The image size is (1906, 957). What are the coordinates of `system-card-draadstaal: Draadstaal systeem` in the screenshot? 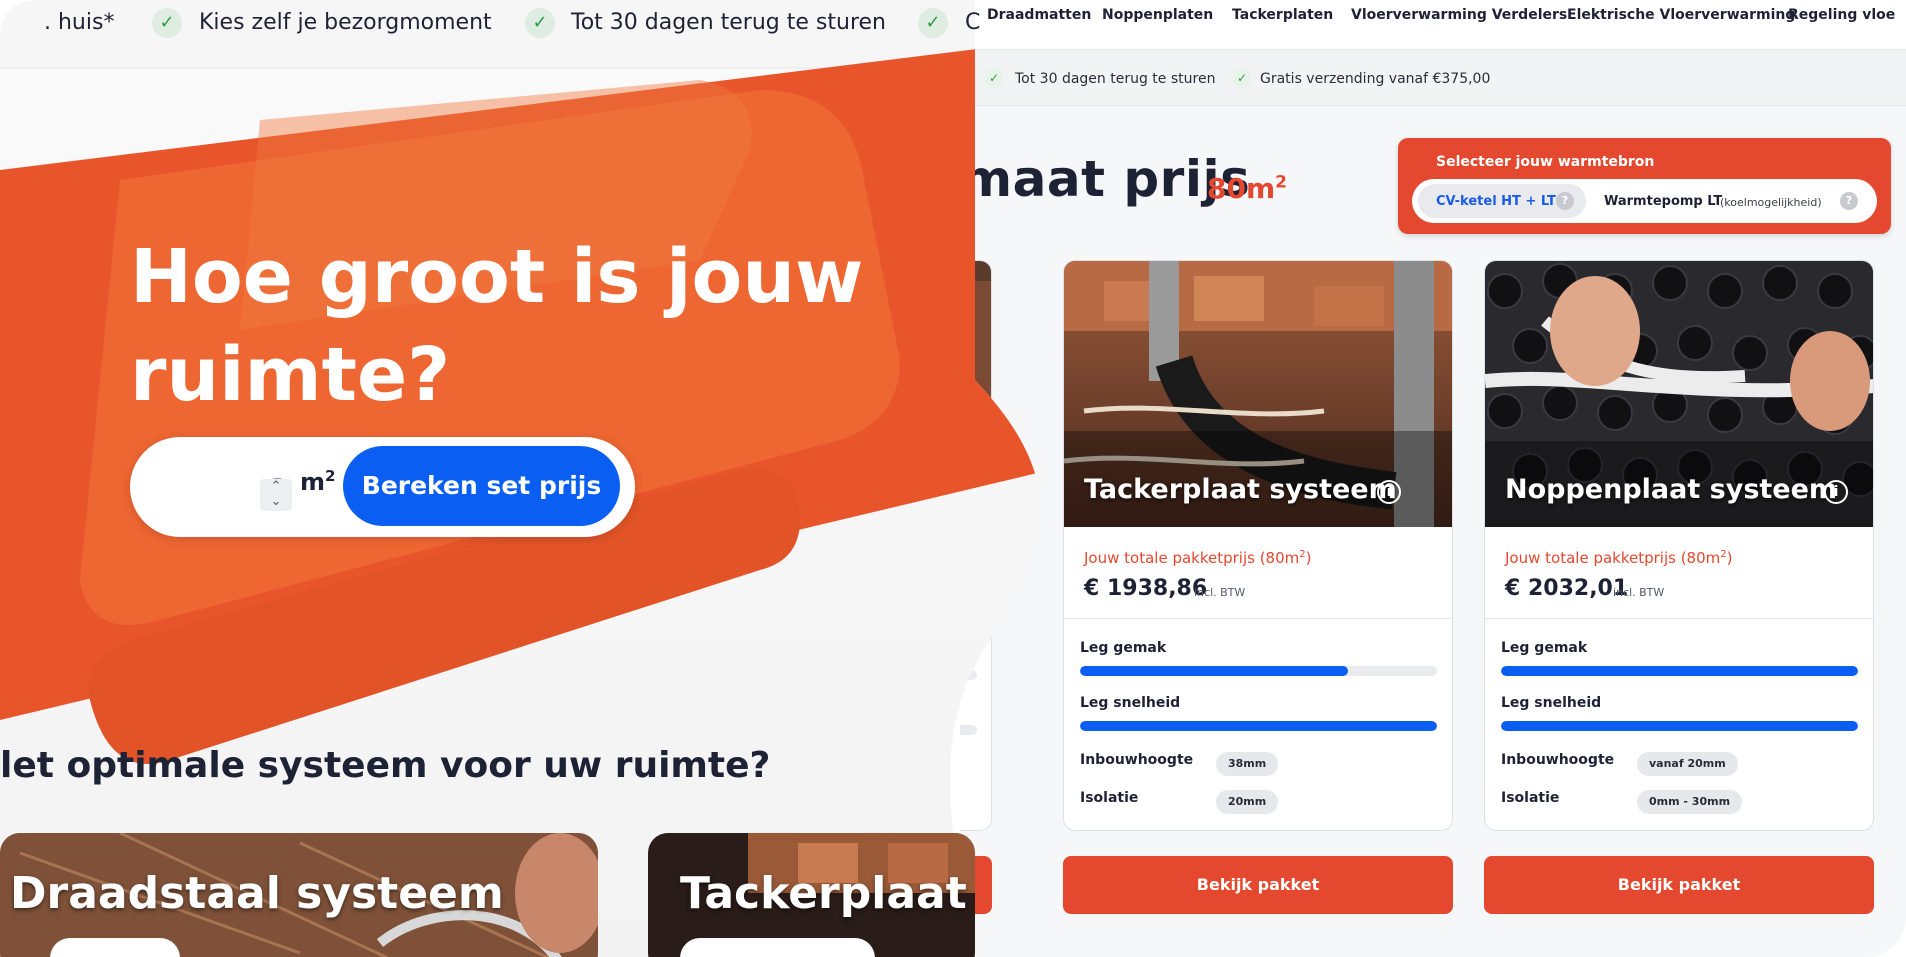 It's located at (299, 895).